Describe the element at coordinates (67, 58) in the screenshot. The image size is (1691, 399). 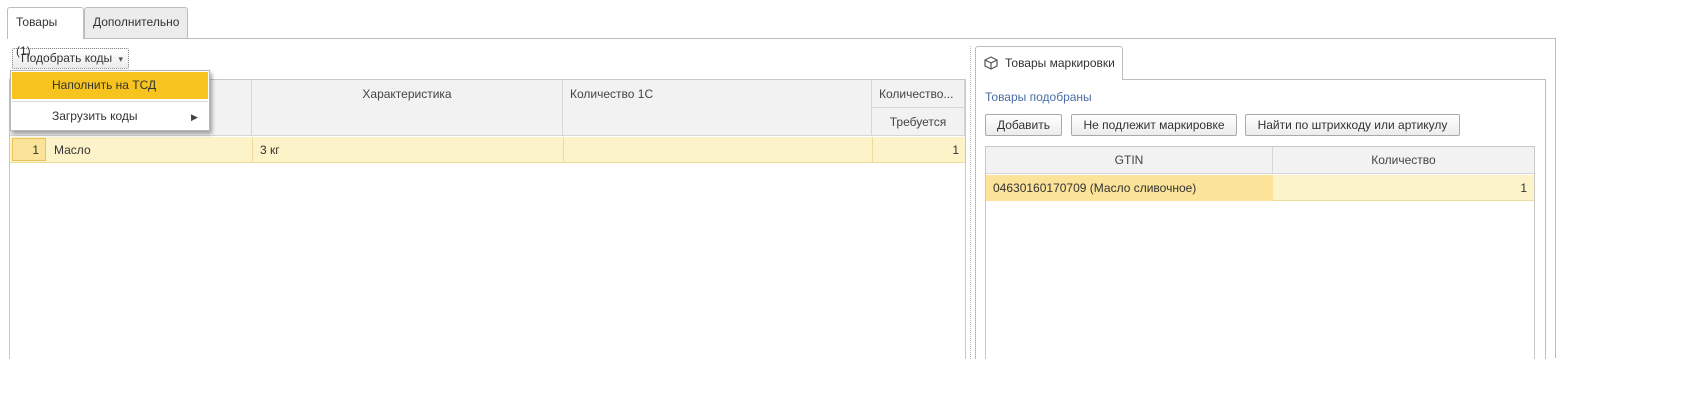
I see `select-codes-label: Подобрать коды` at that location.